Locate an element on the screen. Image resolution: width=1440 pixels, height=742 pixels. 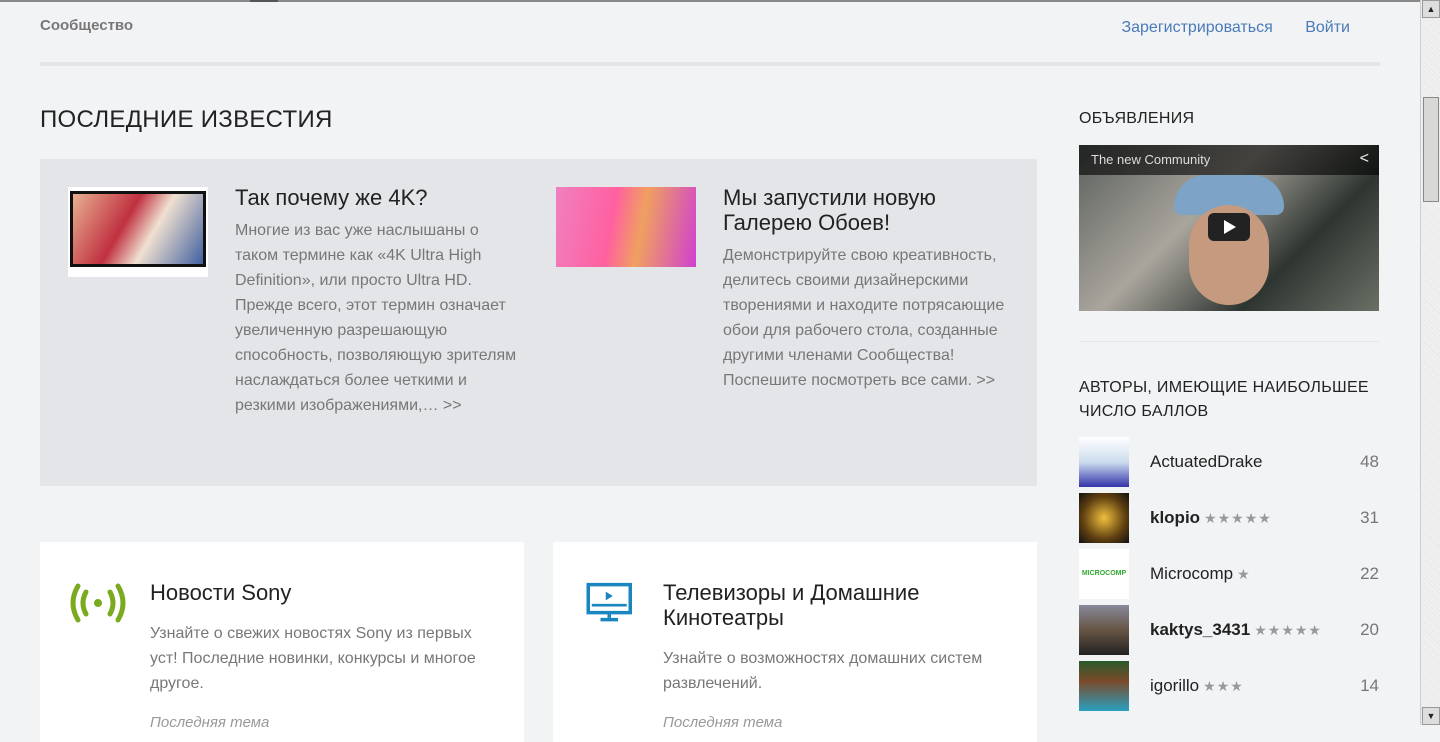
category-title: Телевизоры и Домашние Кинотеатры is located at coordinates (833, 605).